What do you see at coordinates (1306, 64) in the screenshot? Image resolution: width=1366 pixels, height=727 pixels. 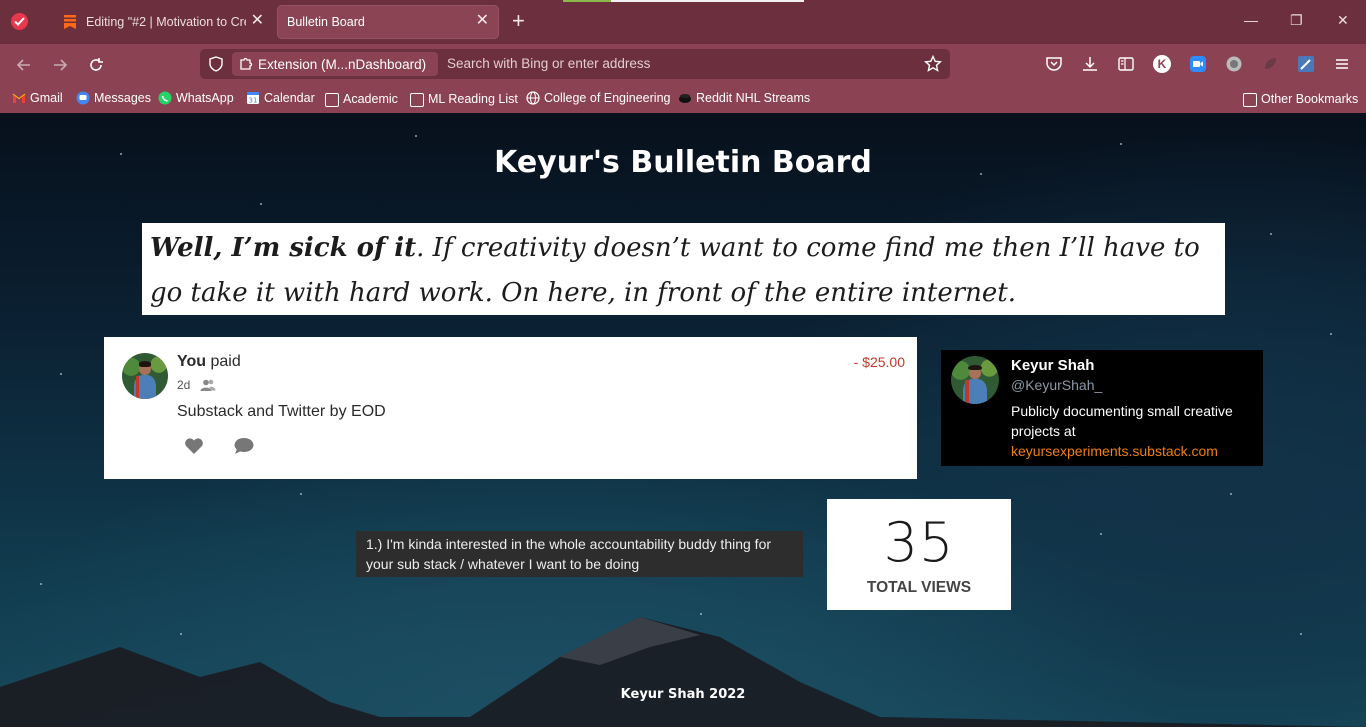 I see `extension-pen-icon` at bounding box center [1306, 64].